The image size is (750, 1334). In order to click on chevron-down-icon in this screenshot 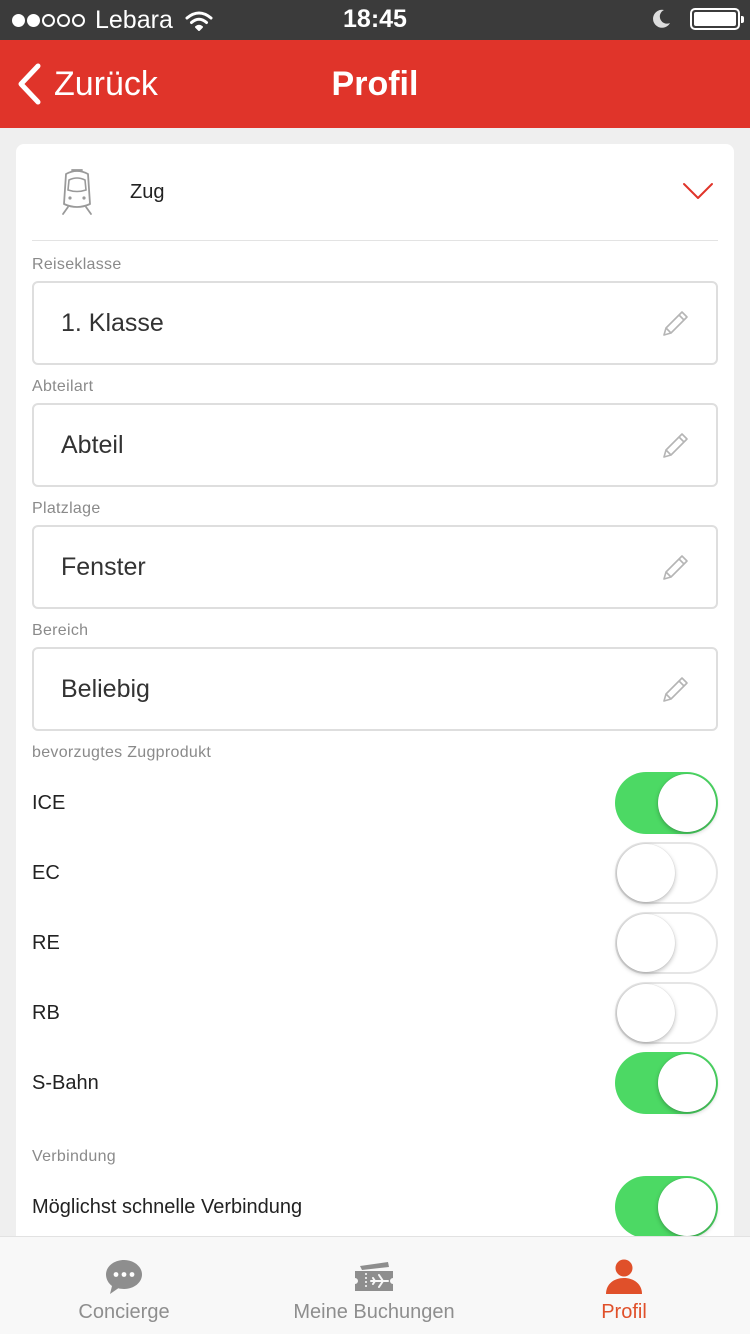, I will do `click(698, 191)`.